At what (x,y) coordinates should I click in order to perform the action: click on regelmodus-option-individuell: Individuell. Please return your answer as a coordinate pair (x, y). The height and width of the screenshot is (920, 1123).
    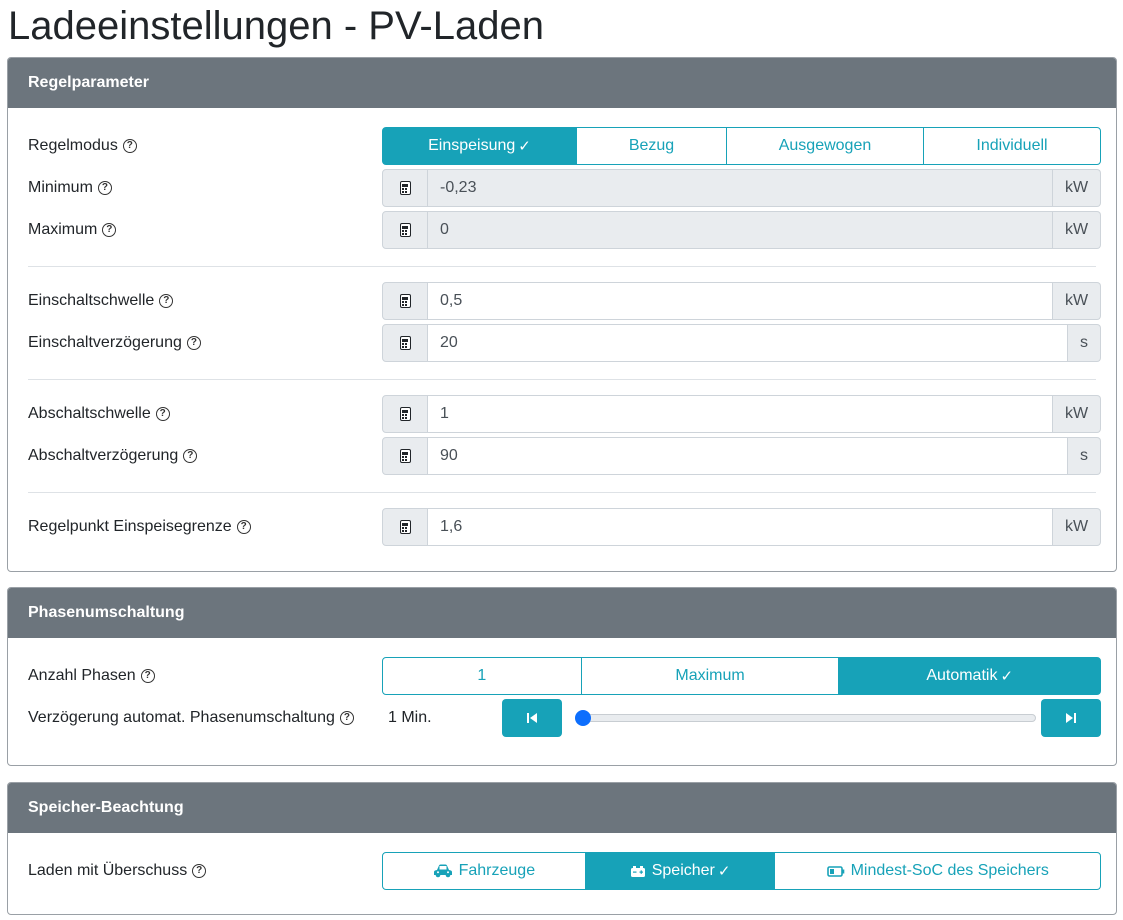
    Looking at the image, I should click on (1012, 146).